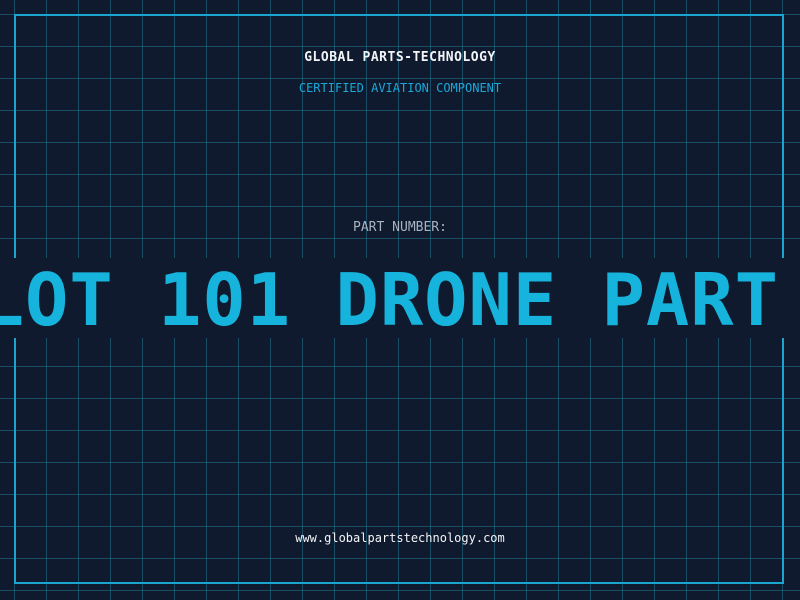 This screenshot has height=600, width=800. What do you see at coordinates (400, 538) in the screenshot?
I see `website-url: www.globalpartstechnology.com` at bounding box center [400, 538].